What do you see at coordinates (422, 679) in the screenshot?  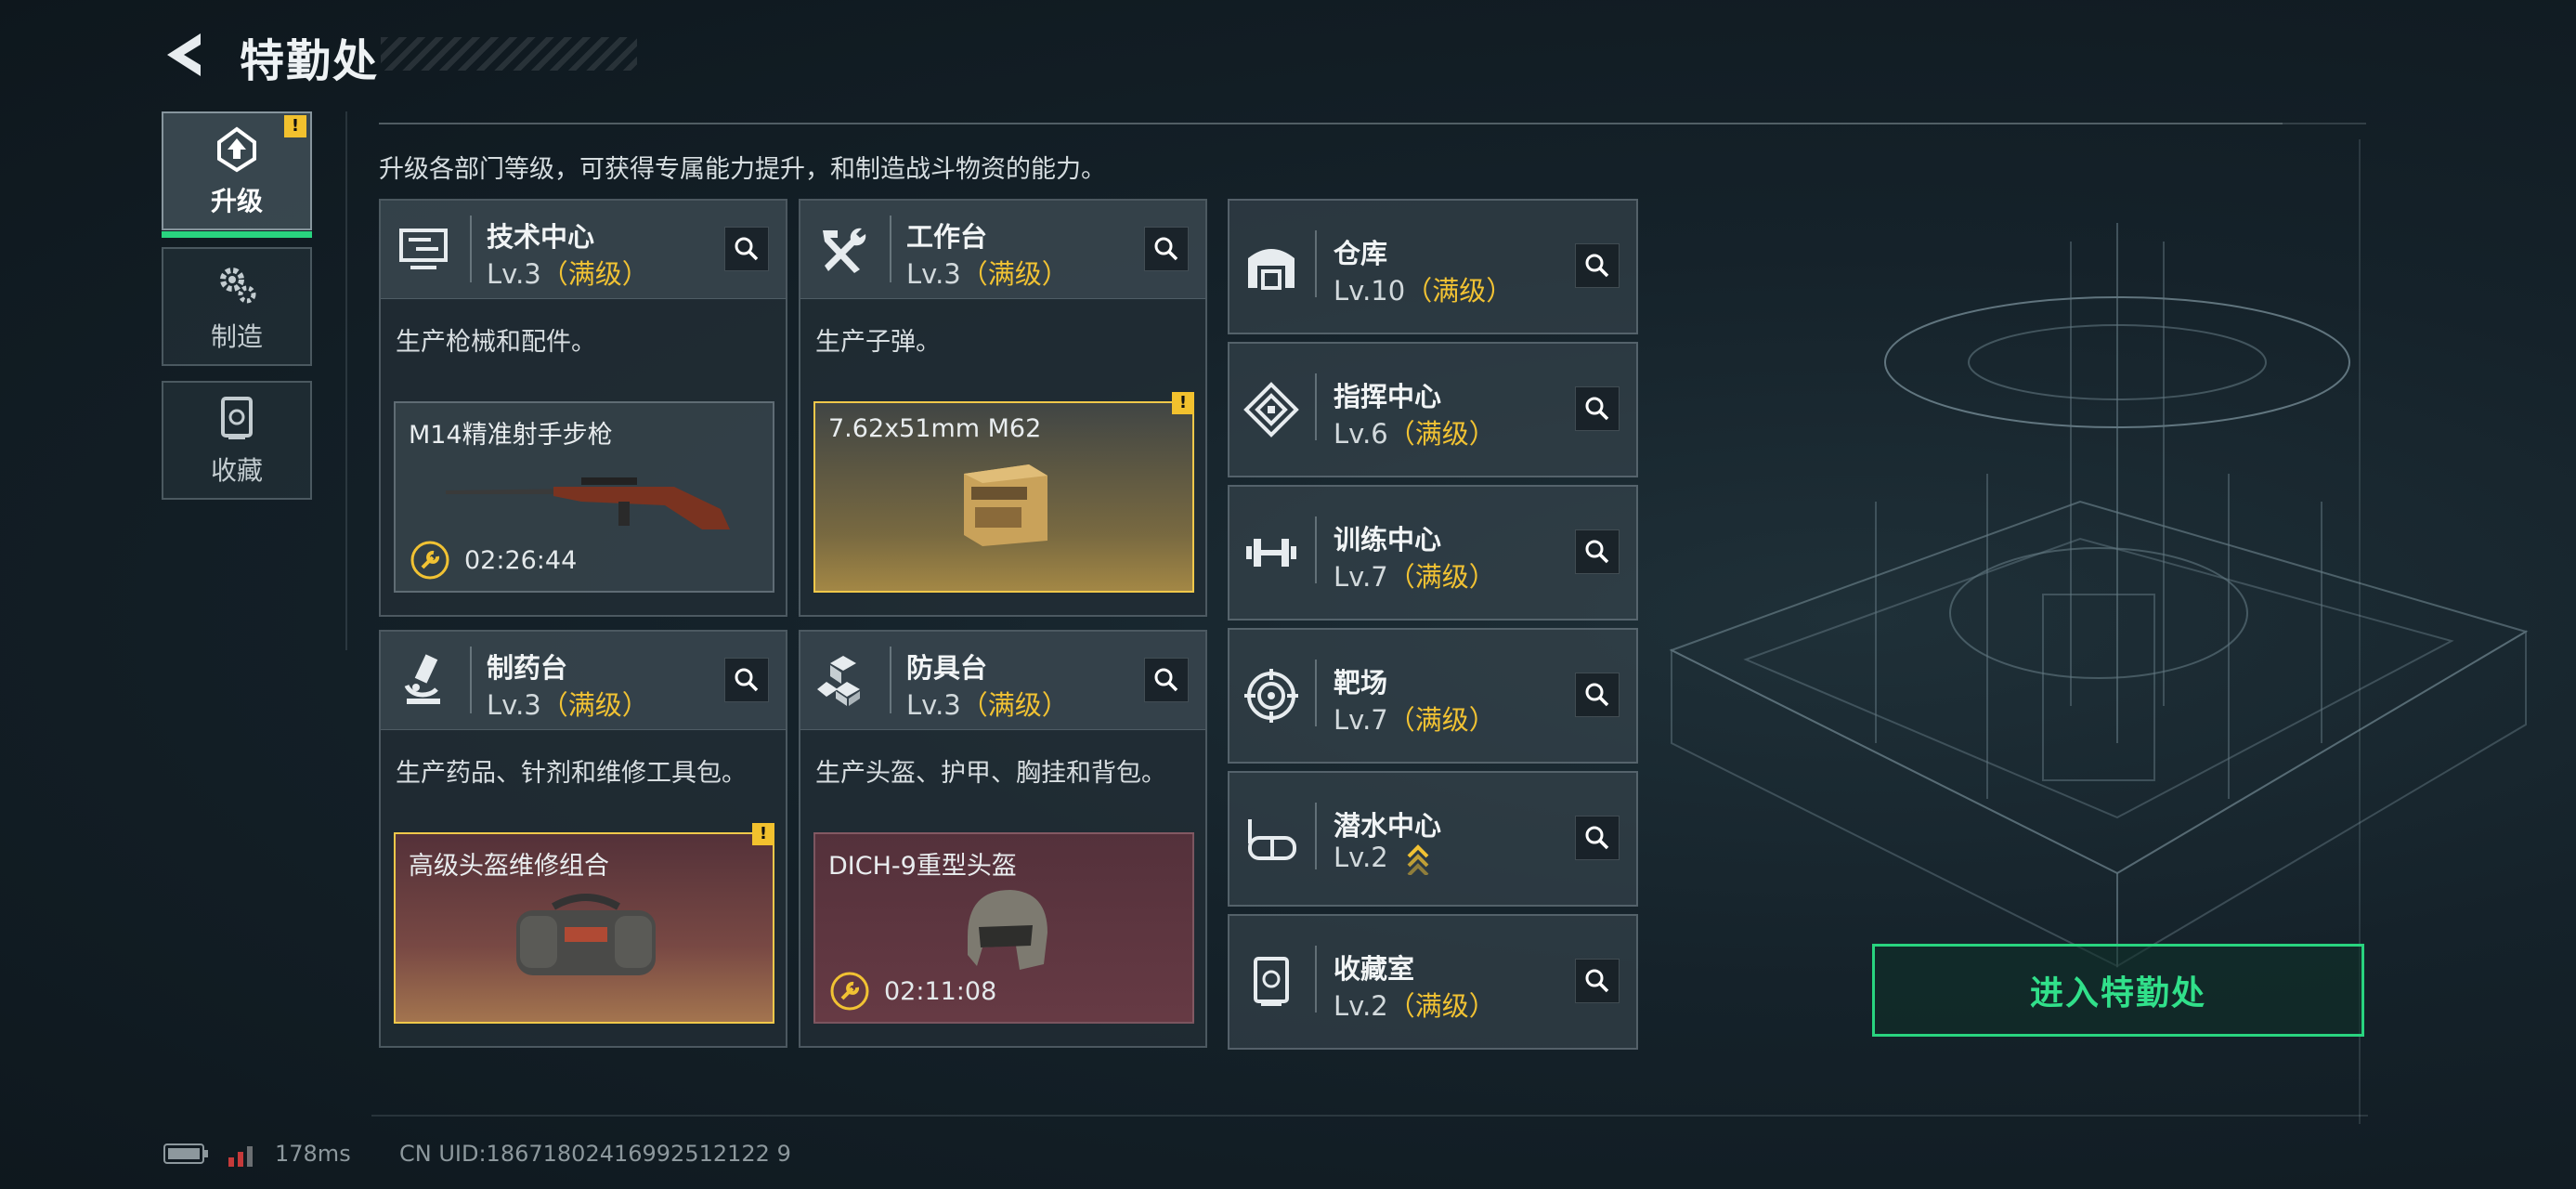 I see `microscope-icon` at bounding box center [422, 679].